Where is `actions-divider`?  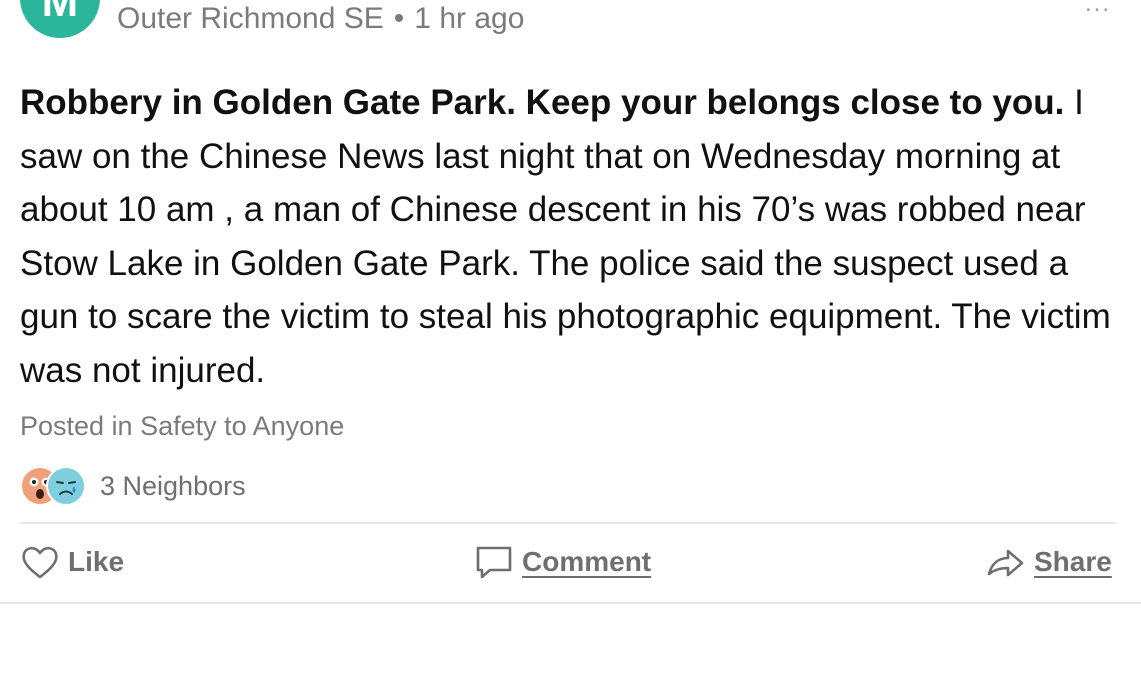 actions-divider is located at coordinates (568, 523).